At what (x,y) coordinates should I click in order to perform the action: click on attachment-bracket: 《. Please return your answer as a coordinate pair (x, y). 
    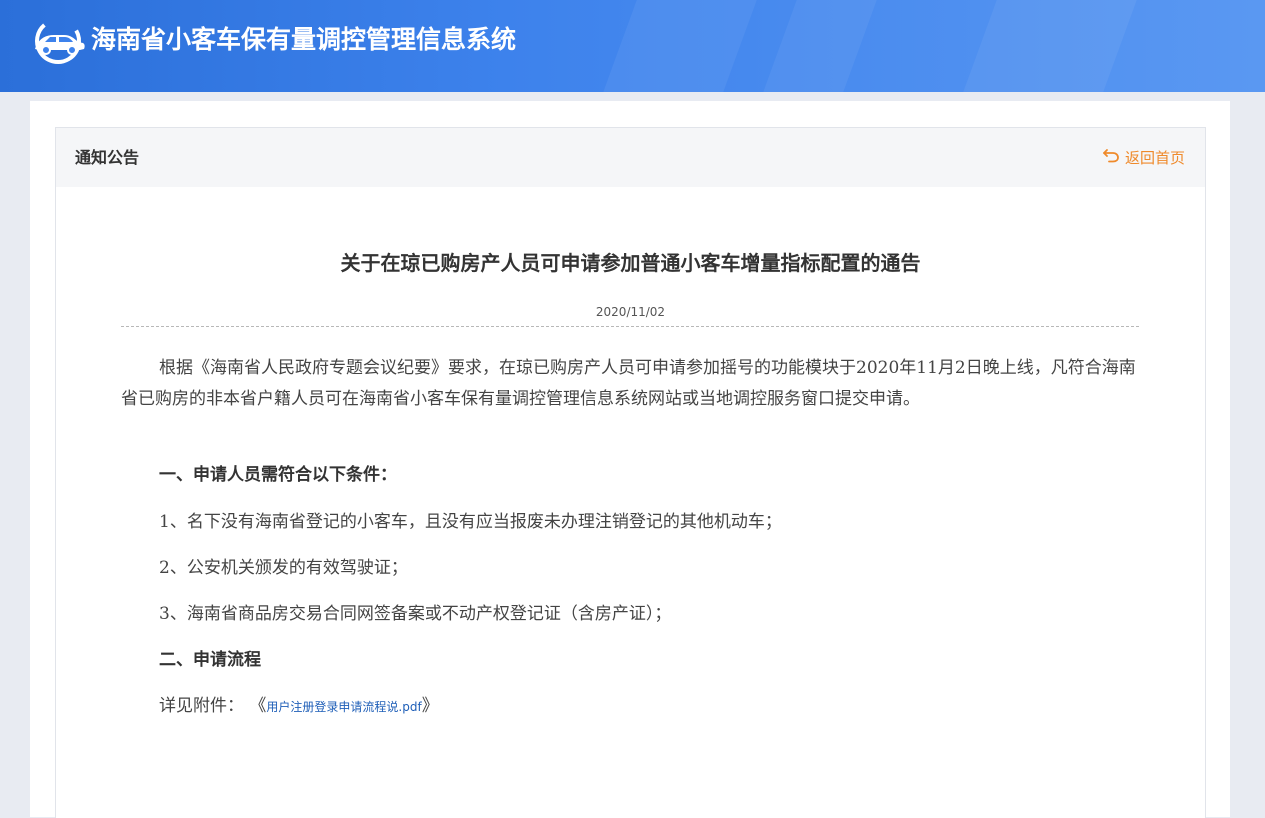
    Looking at the image, I should click on (258, 706).